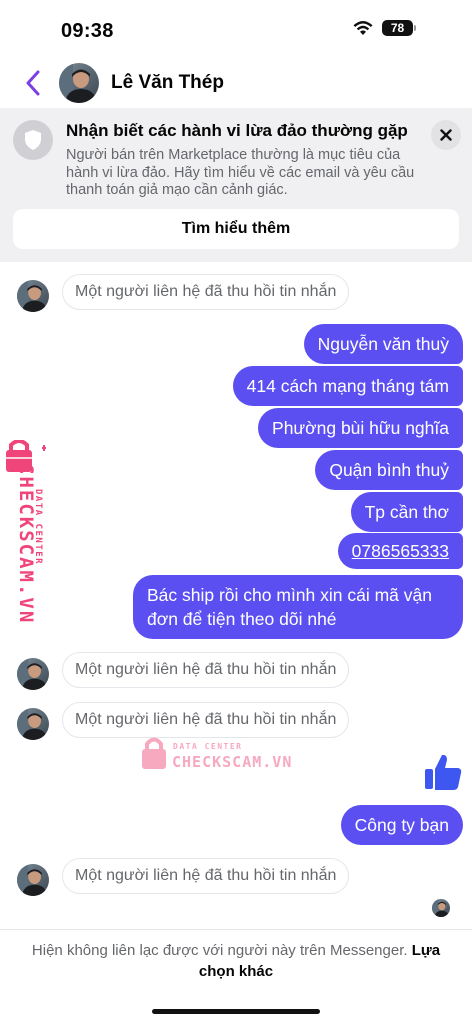 The image size is (472, 1024). What do you see at coordinates (441, 908) in the screenshot?
I see `read-receipt-avatar` at bounding box center [441, 908].